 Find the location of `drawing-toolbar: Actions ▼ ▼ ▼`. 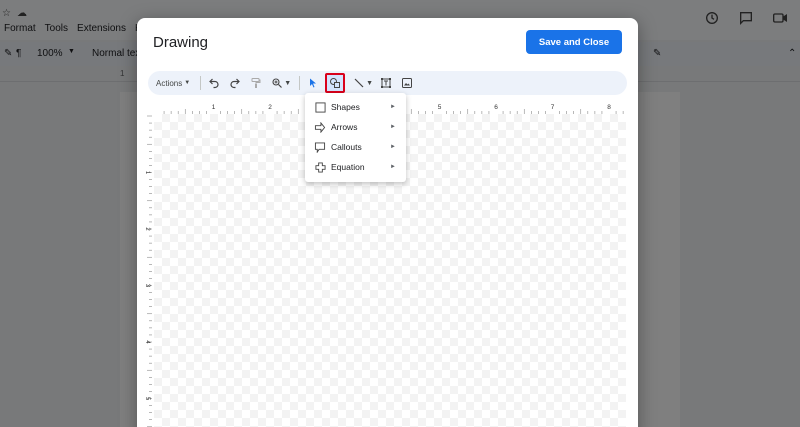

drawing-toolbar: Actions ▼ ▼ ▼ is located at coordinates (387, 83).